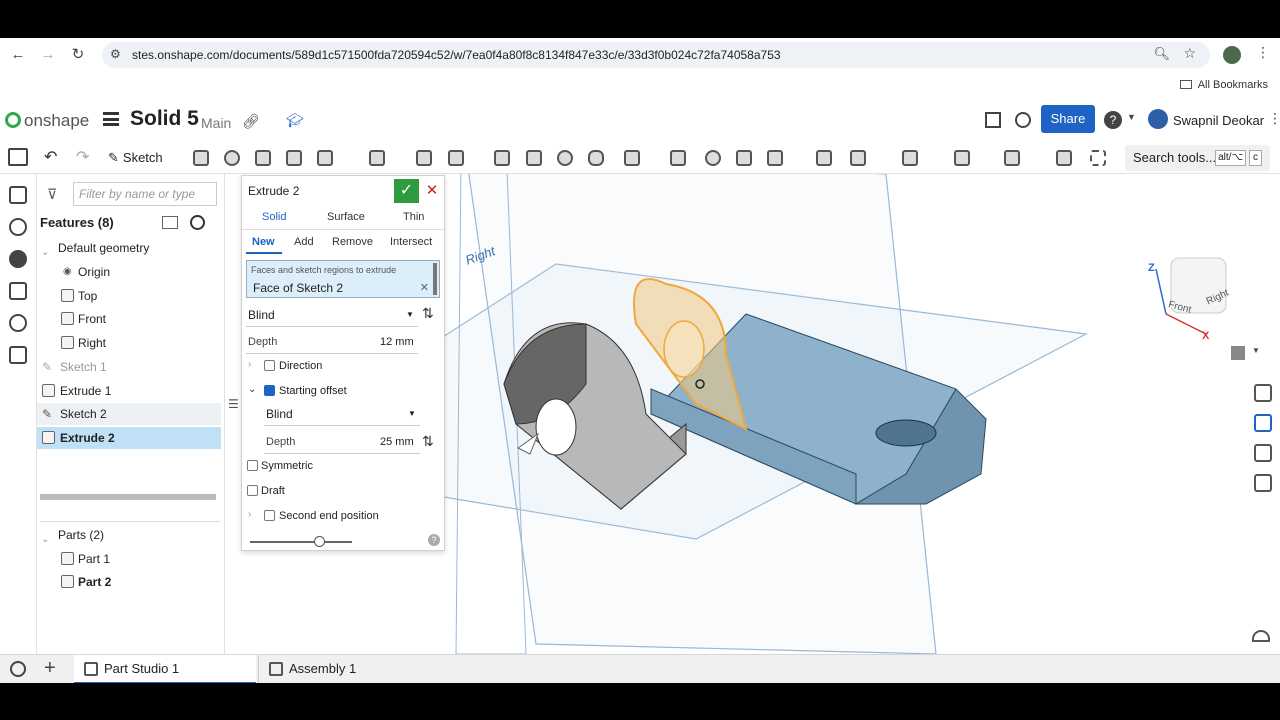 This screenshot has width=1280, height=720. What do you see at coordinates (319, 541) in the screenshot?
I see `preview-slider-knob` at bounding box center [319, 541].